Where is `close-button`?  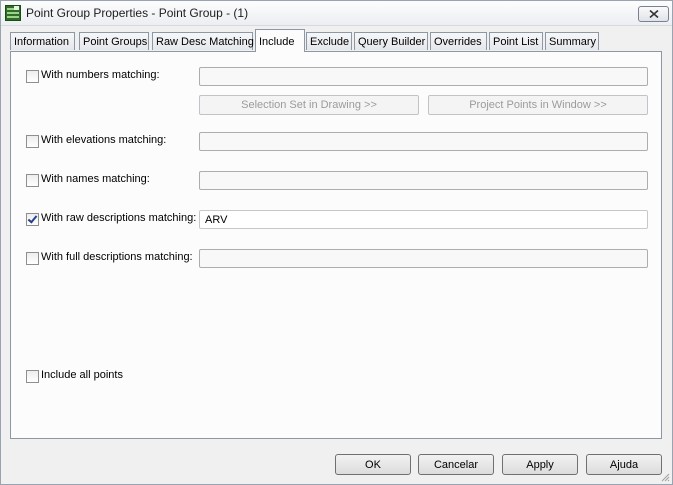
close-button is located at coordinates (653, 14).